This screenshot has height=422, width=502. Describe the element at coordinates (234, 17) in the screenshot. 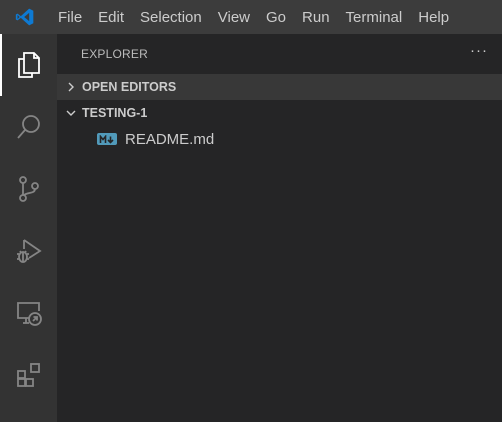

I see `menu-view: View` at that location.